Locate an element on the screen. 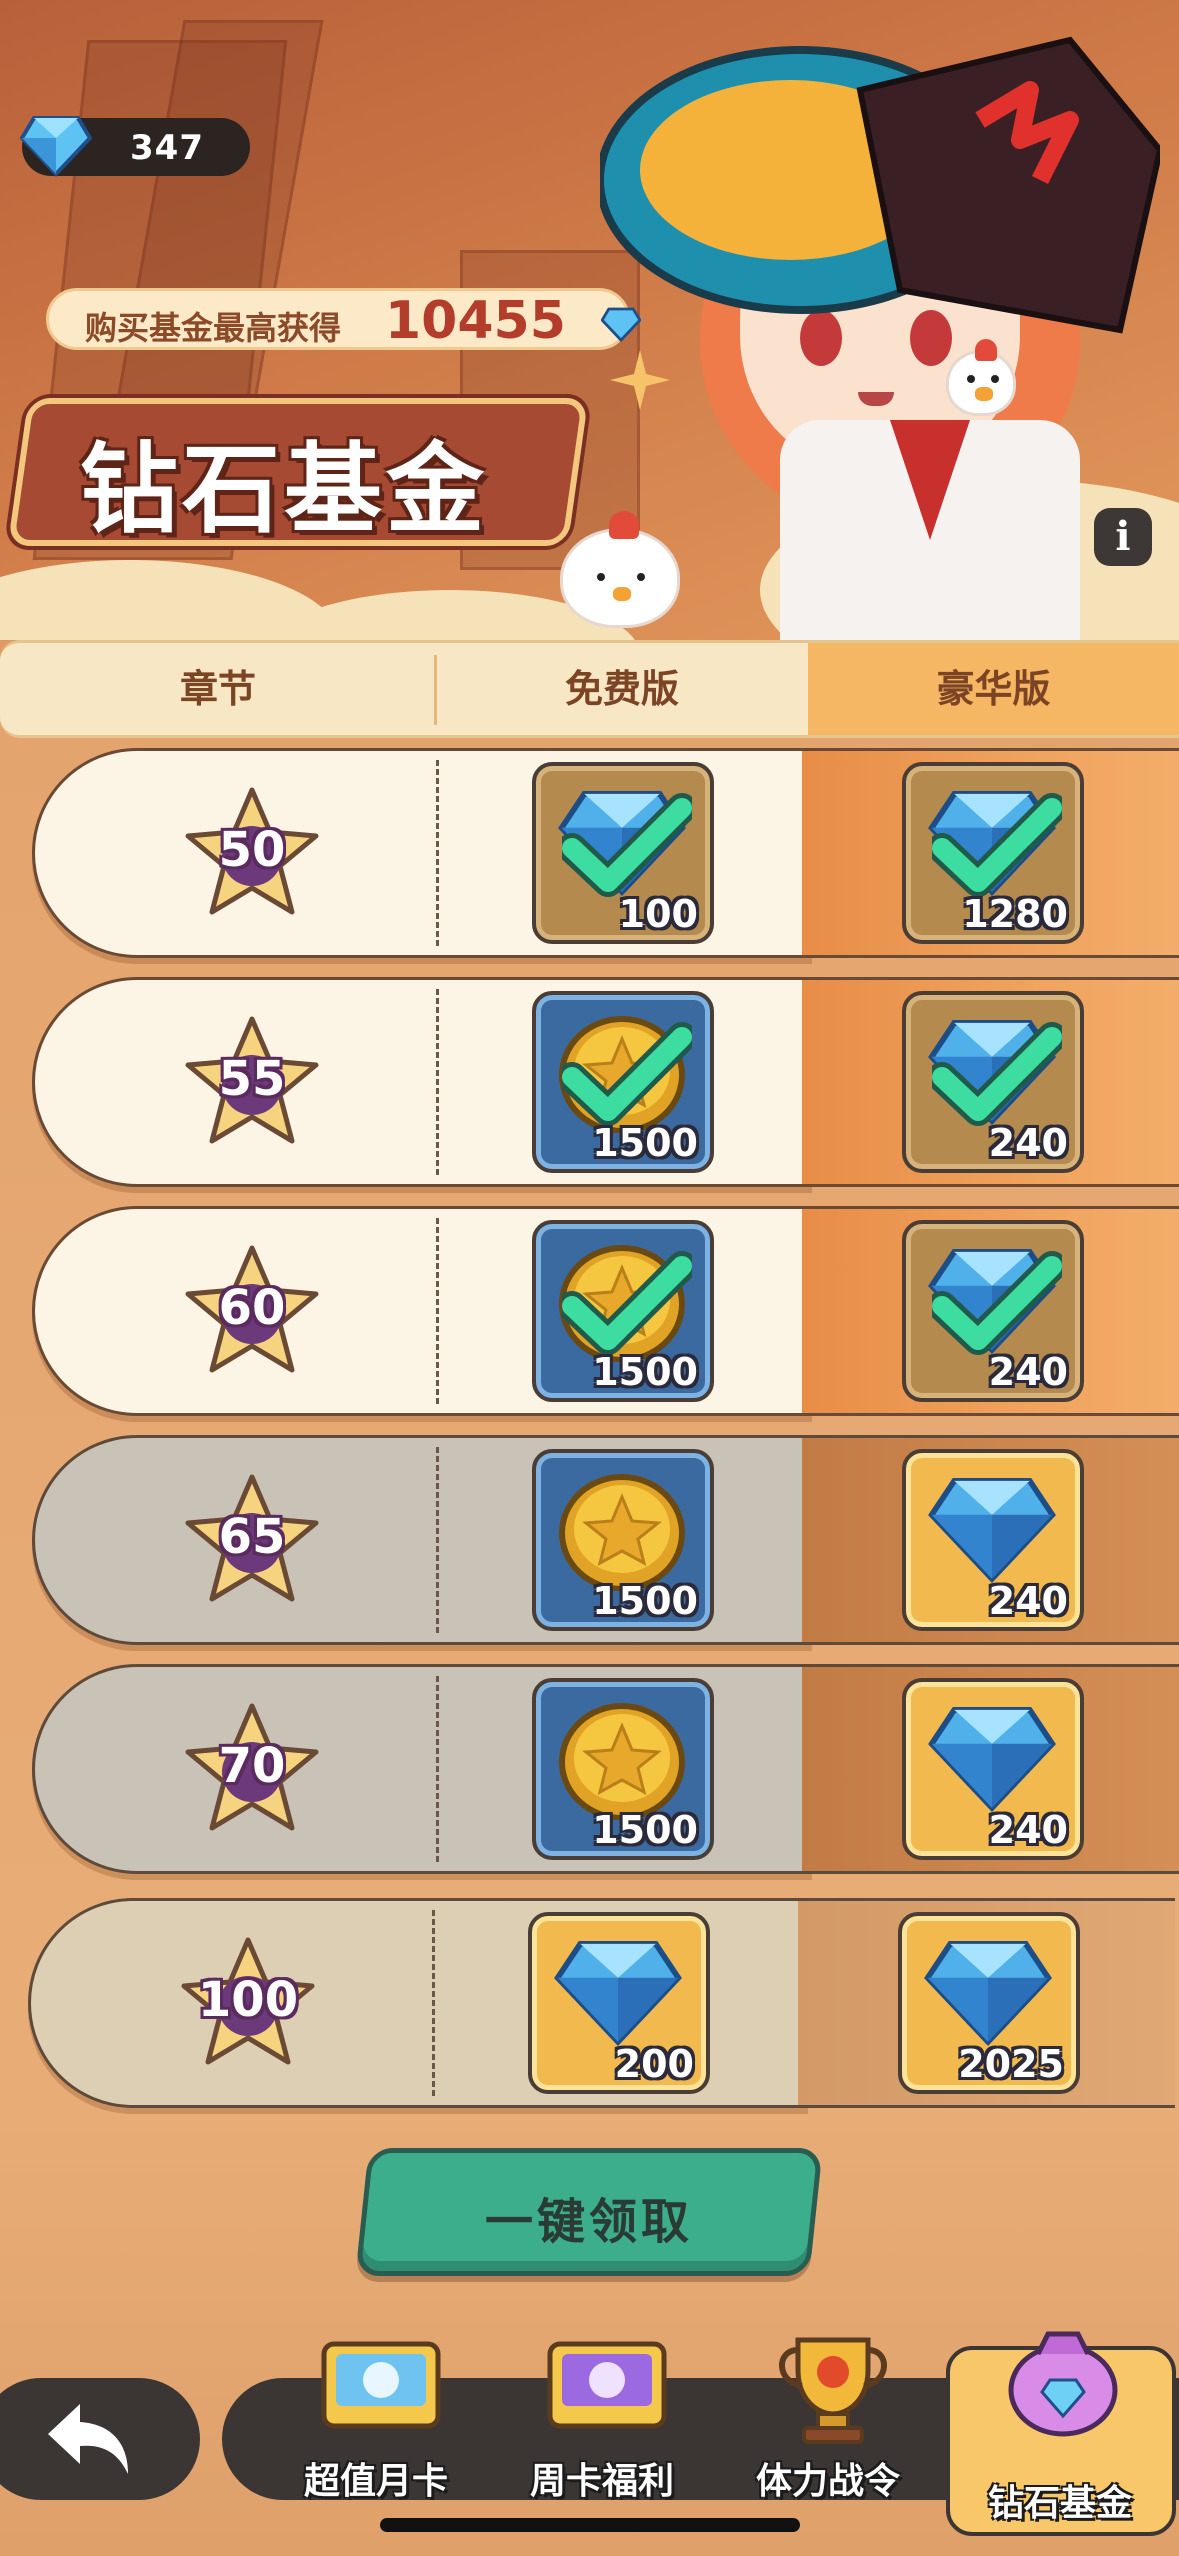 The width and height of the screenshot is (1179, 2556). claim-all-label: 一键领取 is located at coordinates (589, 2217).